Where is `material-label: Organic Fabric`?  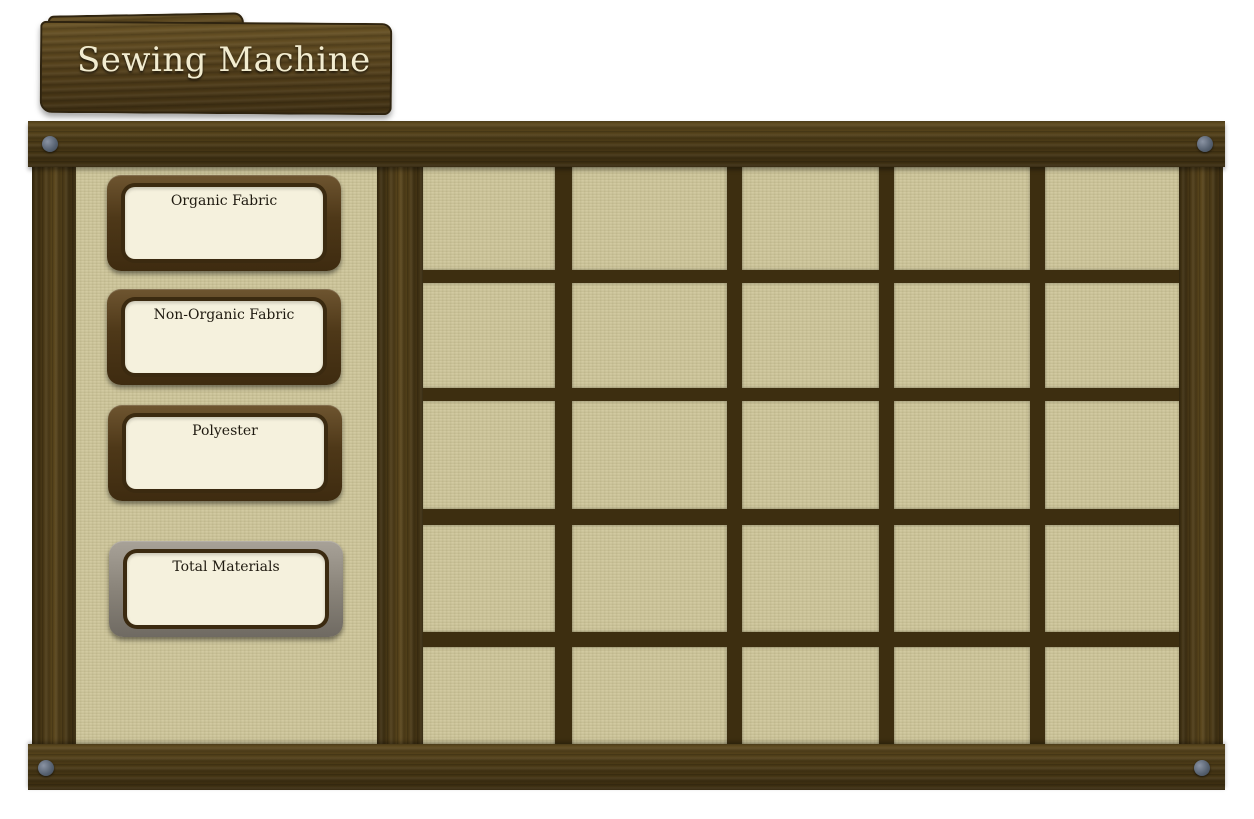
material-label: Organic Fabric is located at coordinates (224, 201).